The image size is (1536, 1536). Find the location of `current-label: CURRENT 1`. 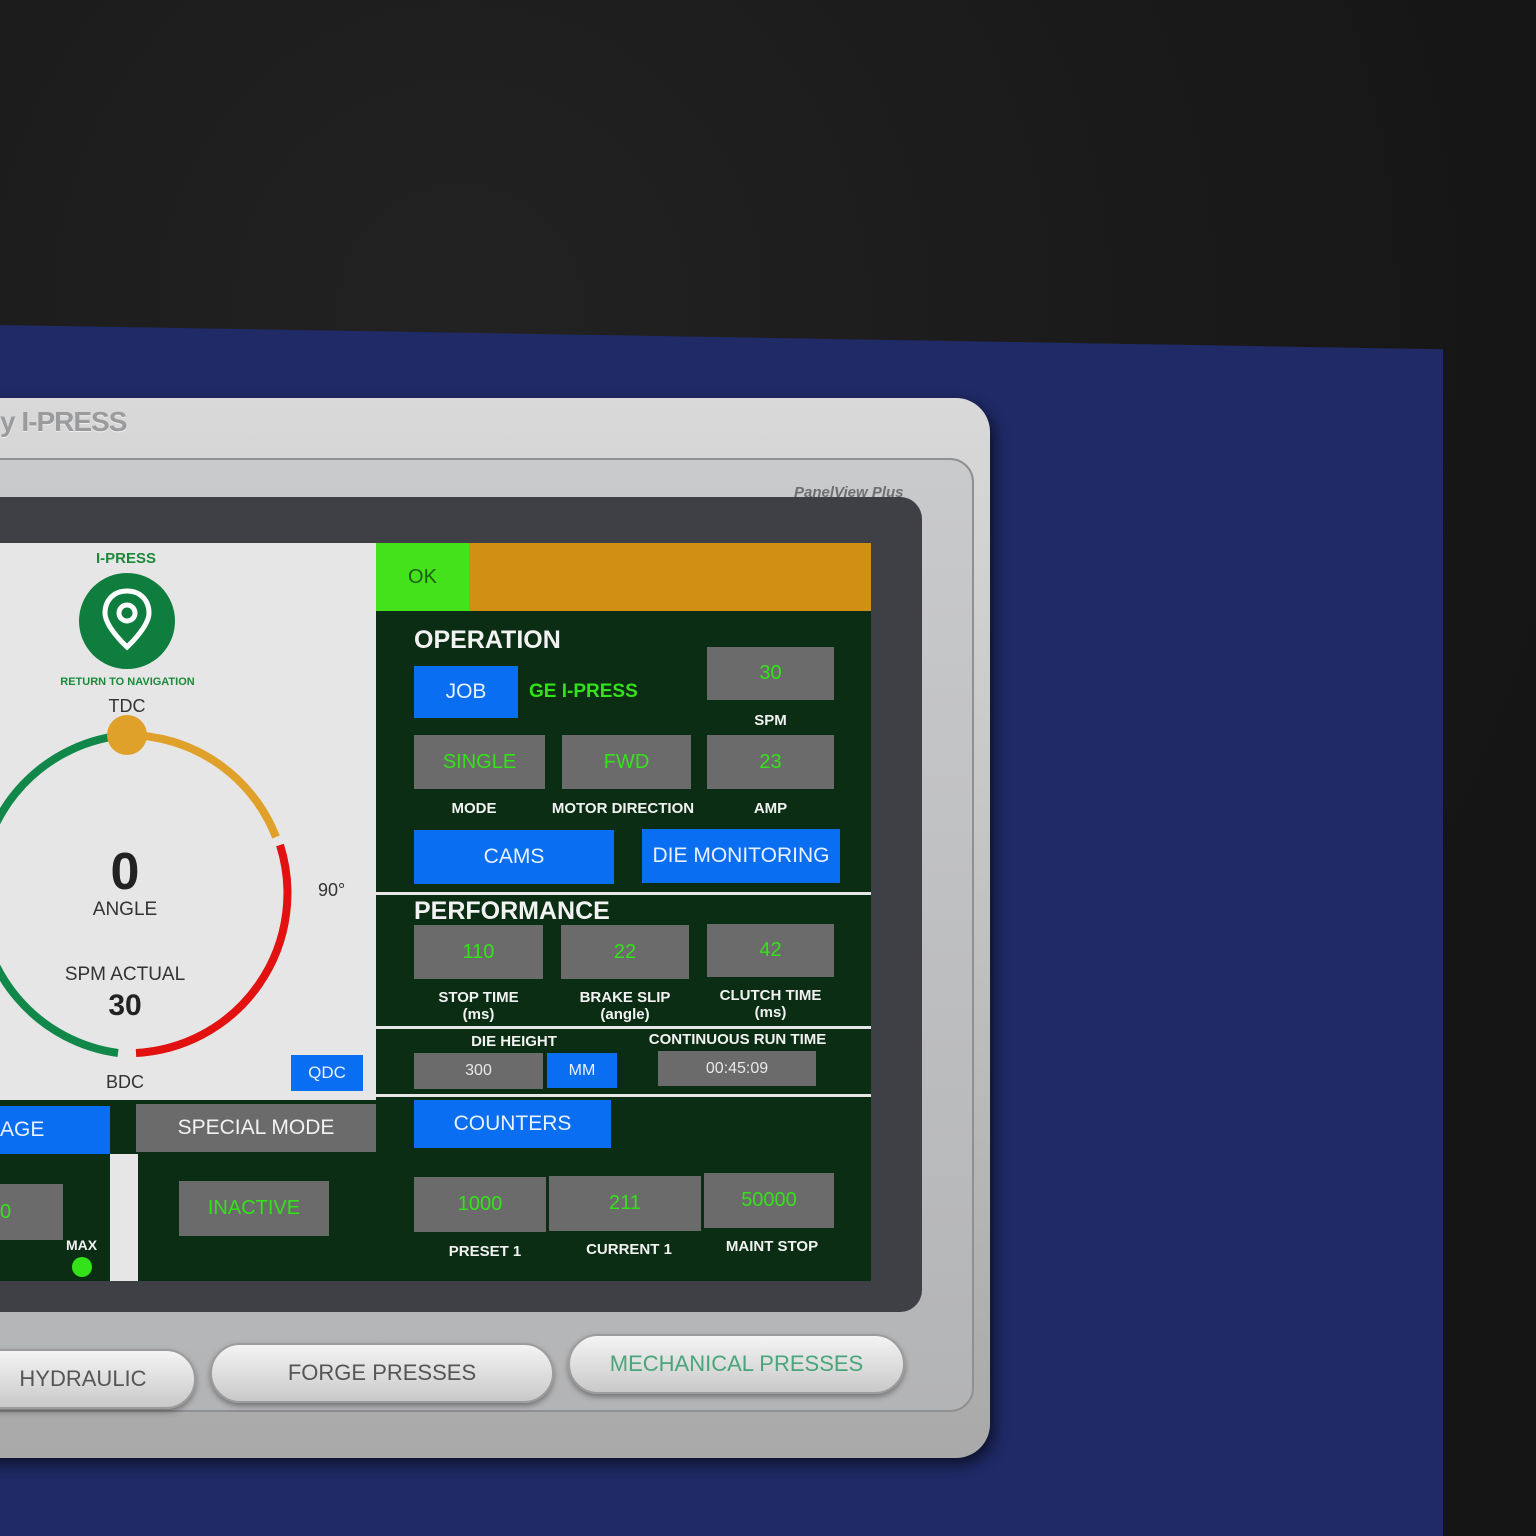

current-label: CURRENT 1 is located at coordinates (629, 1249).